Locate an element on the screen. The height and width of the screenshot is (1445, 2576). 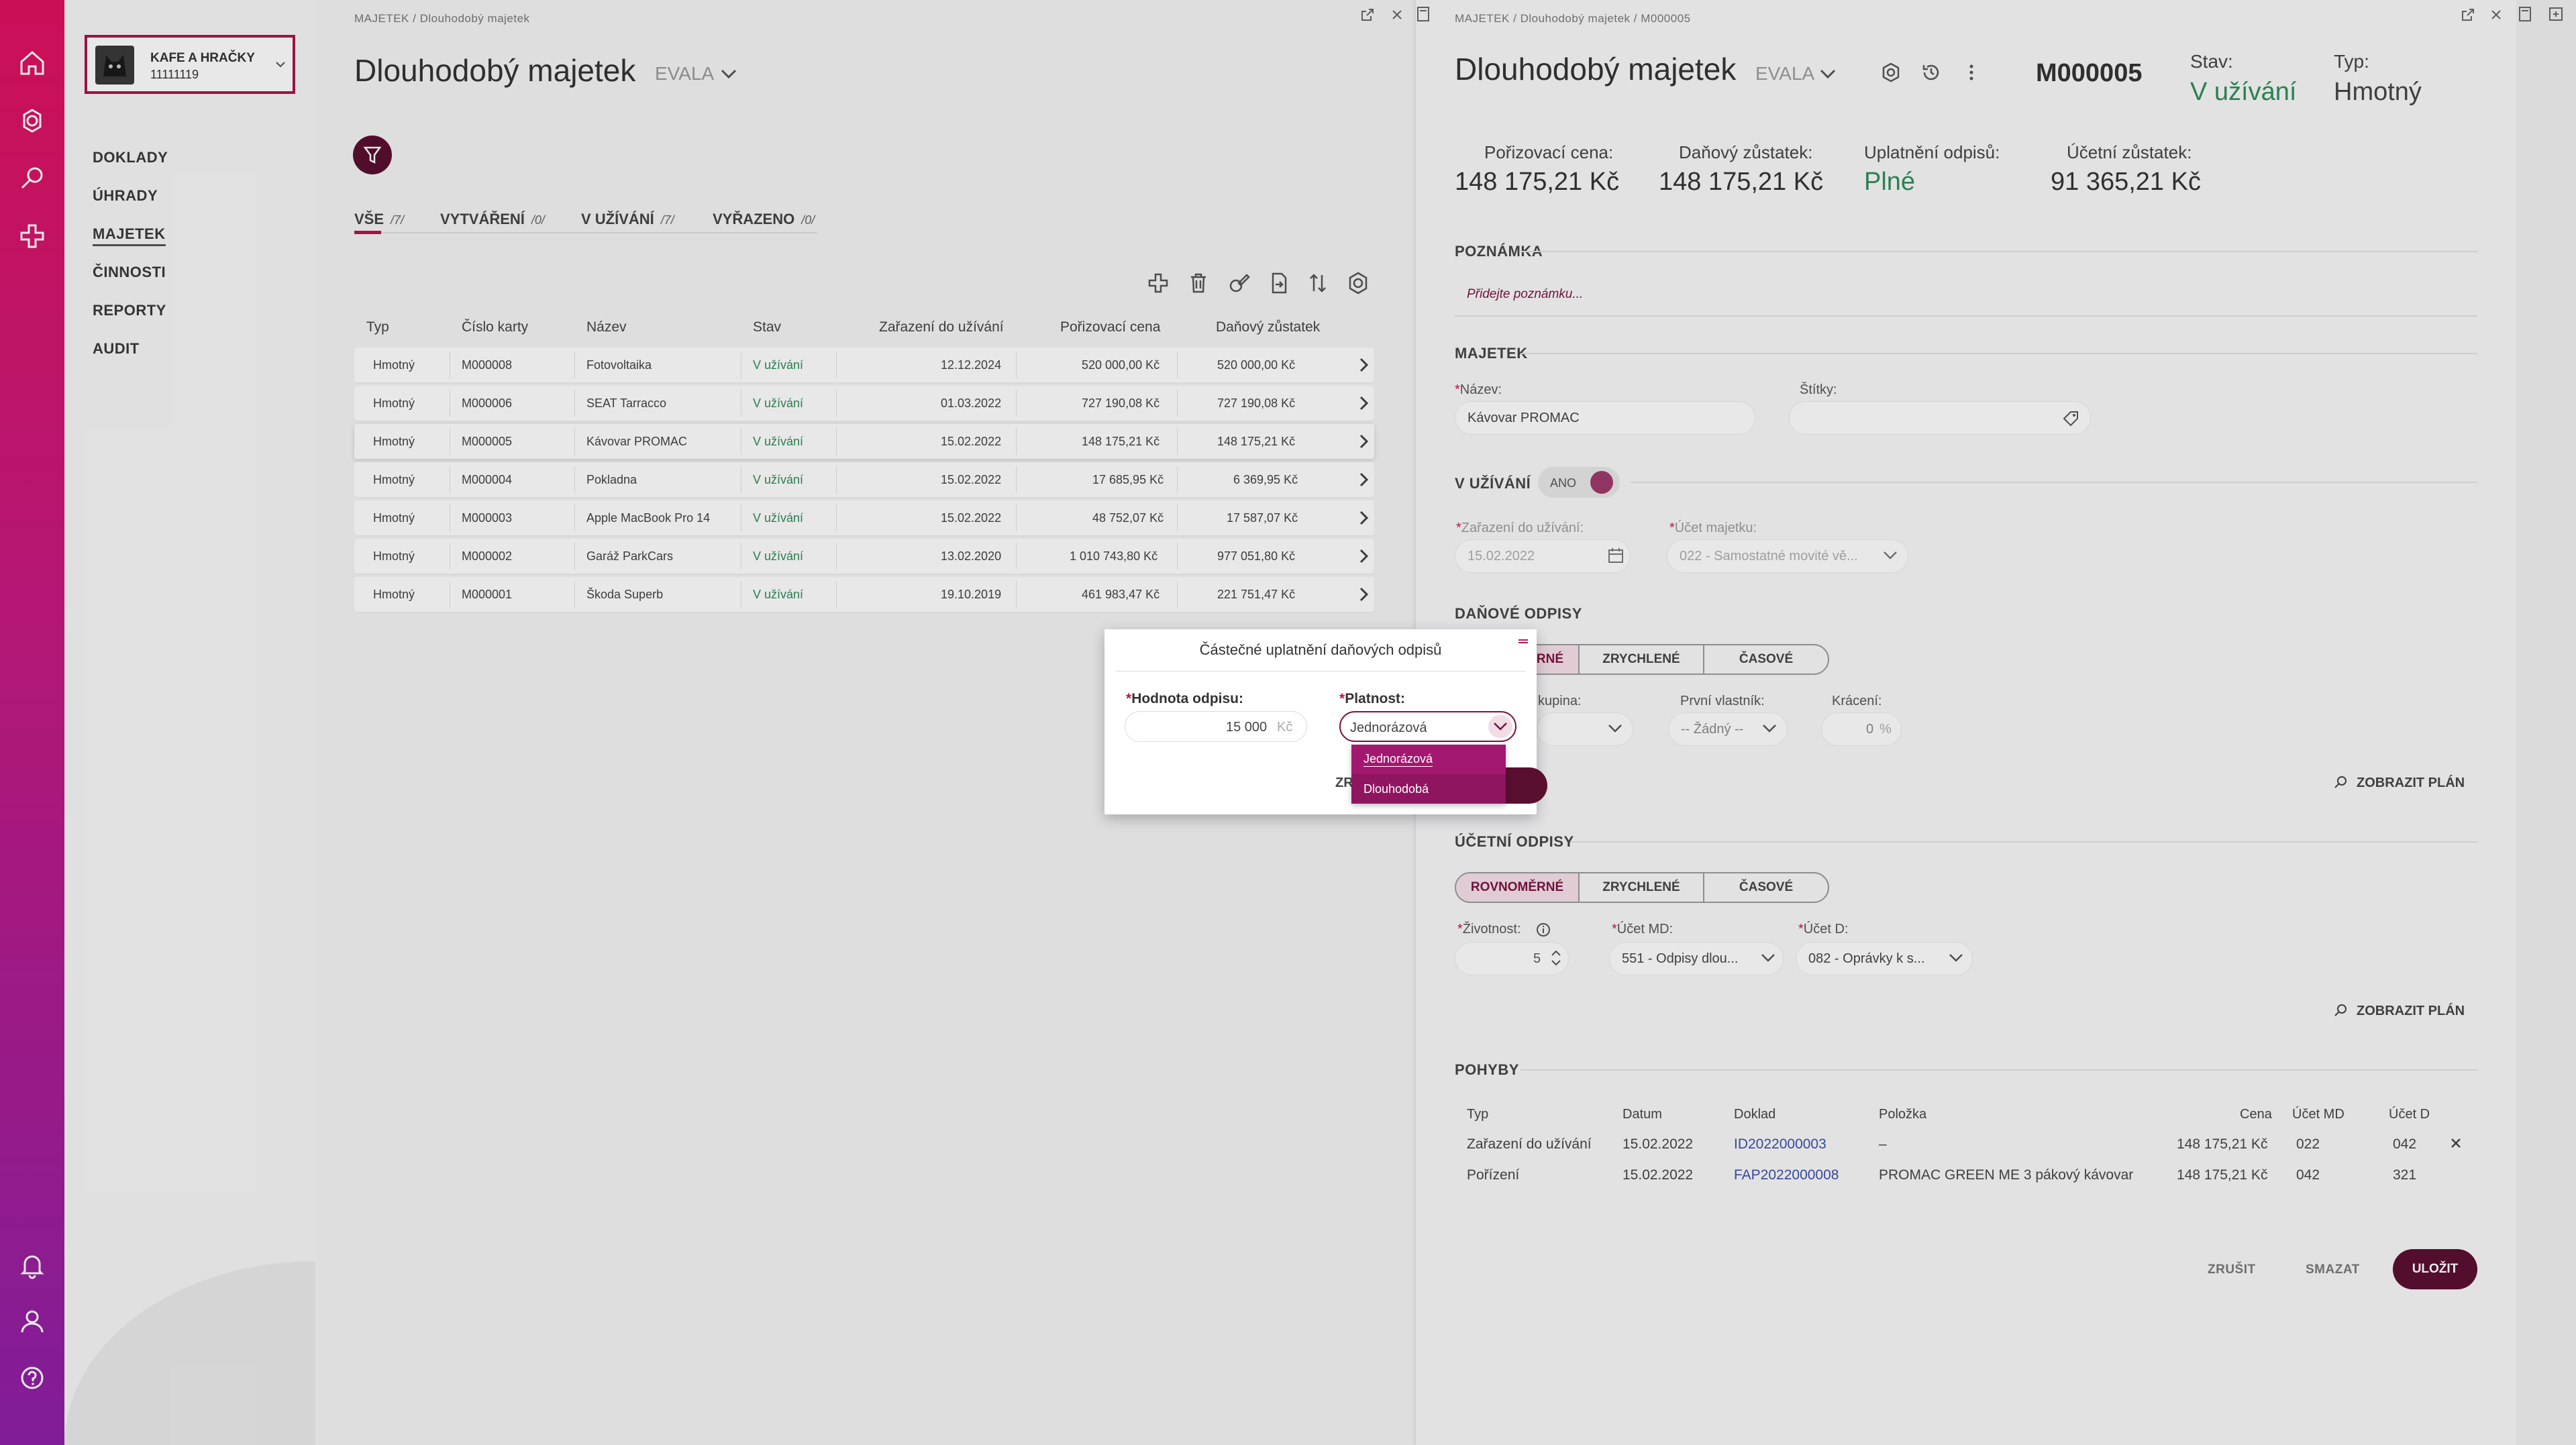
amount-unit: Kč is located at coordinates (1285, 727).